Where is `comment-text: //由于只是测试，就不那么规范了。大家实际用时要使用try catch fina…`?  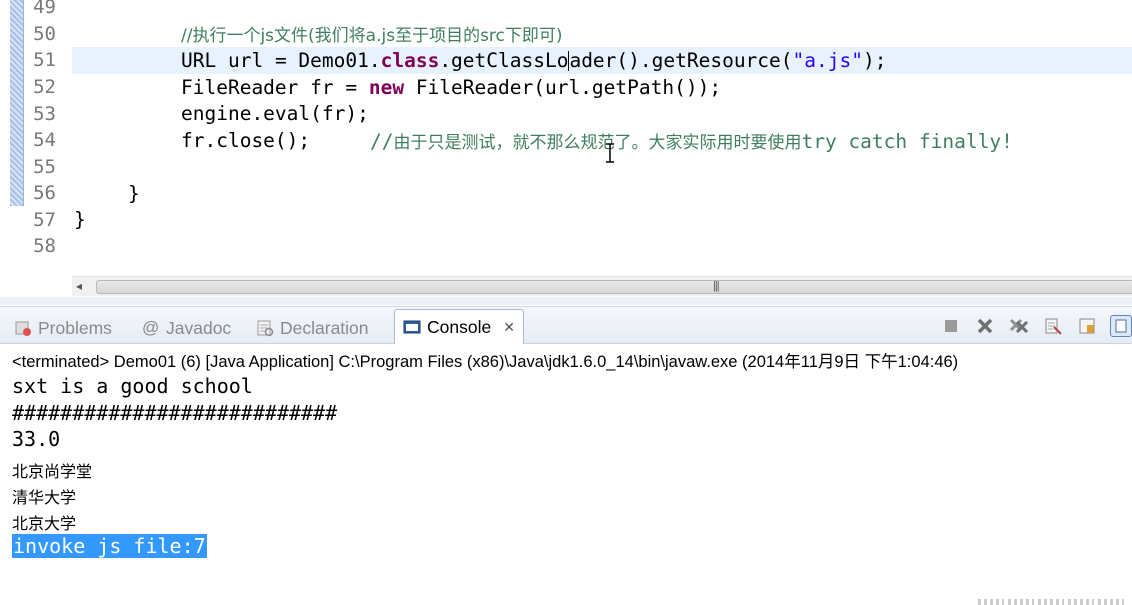 comment-text: //由于只是测试，就不那么规范了。大家实际用时要使用try catch fina… is located at coordinates (691, 141).